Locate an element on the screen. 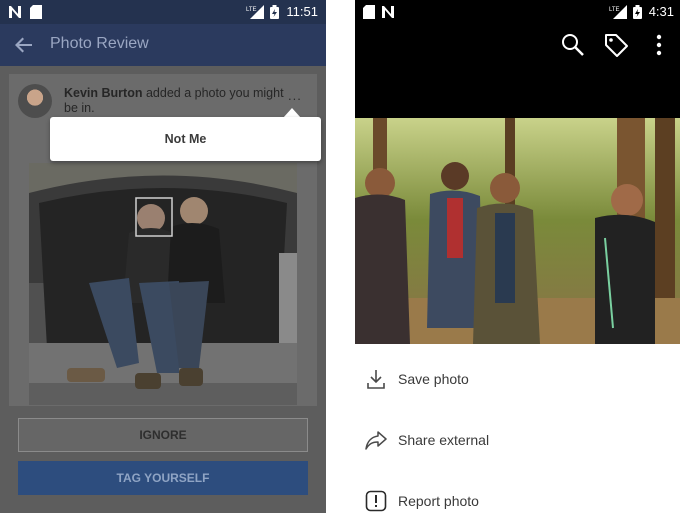 The height and width of the screenshot is (513, 680). notification-user-name: Kevin Burton is located at coordinates (103, 93).